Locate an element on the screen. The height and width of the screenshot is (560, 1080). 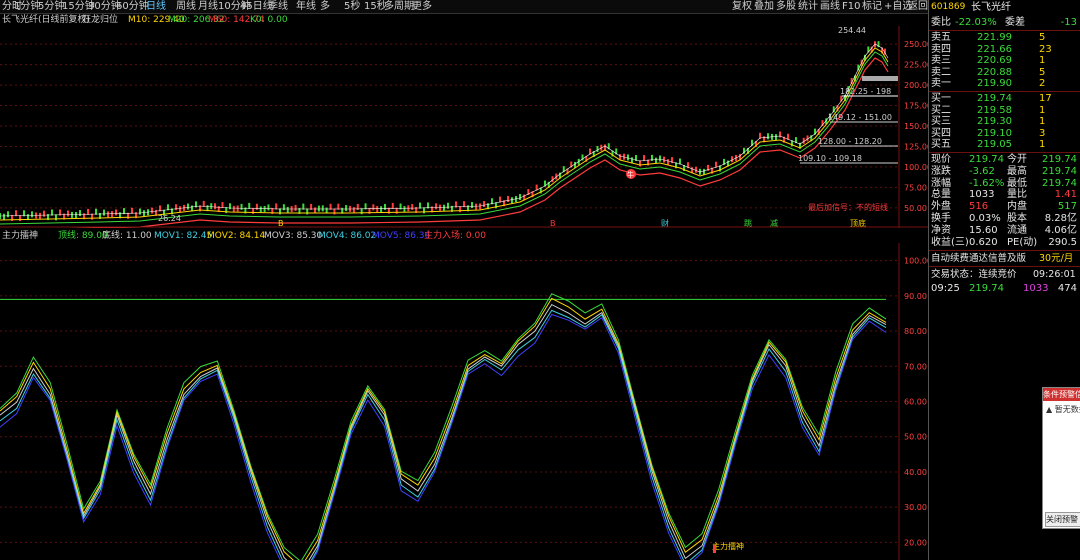
toolbar-button-6: 标记 is located at coordinates (872, 6).